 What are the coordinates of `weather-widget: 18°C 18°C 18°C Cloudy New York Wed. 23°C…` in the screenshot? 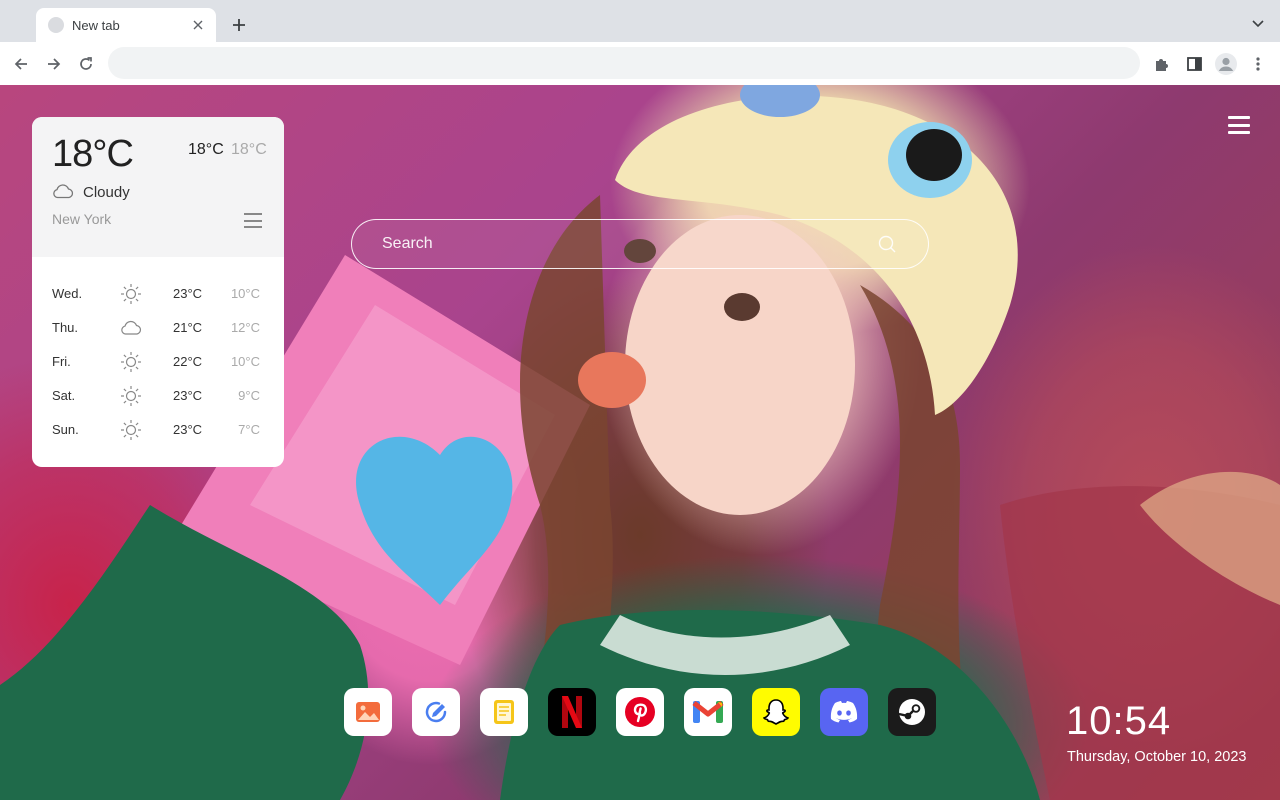 It's located at (158, 292).